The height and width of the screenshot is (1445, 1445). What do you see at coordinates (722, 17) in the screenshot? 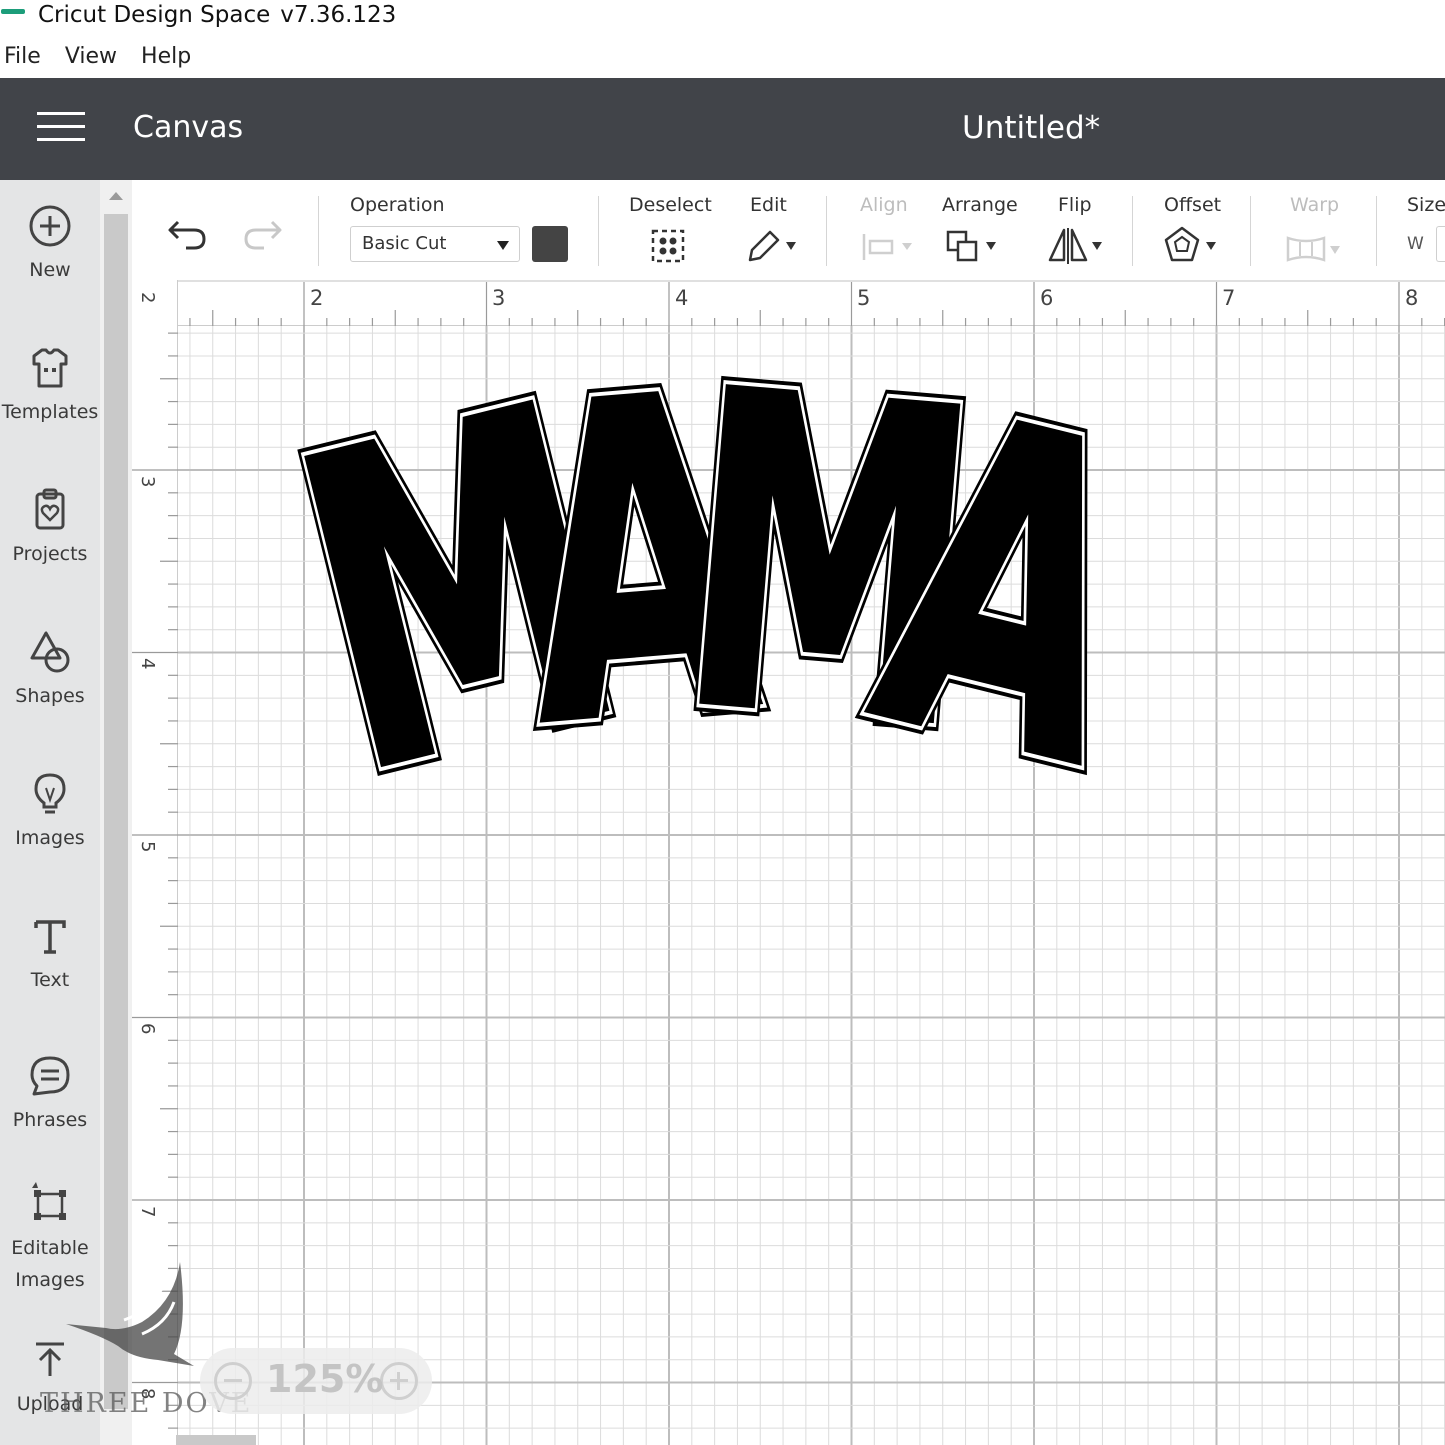
I see `title-bar: Cricut Design Space v7.36.123` at bounding box center [722, 17].